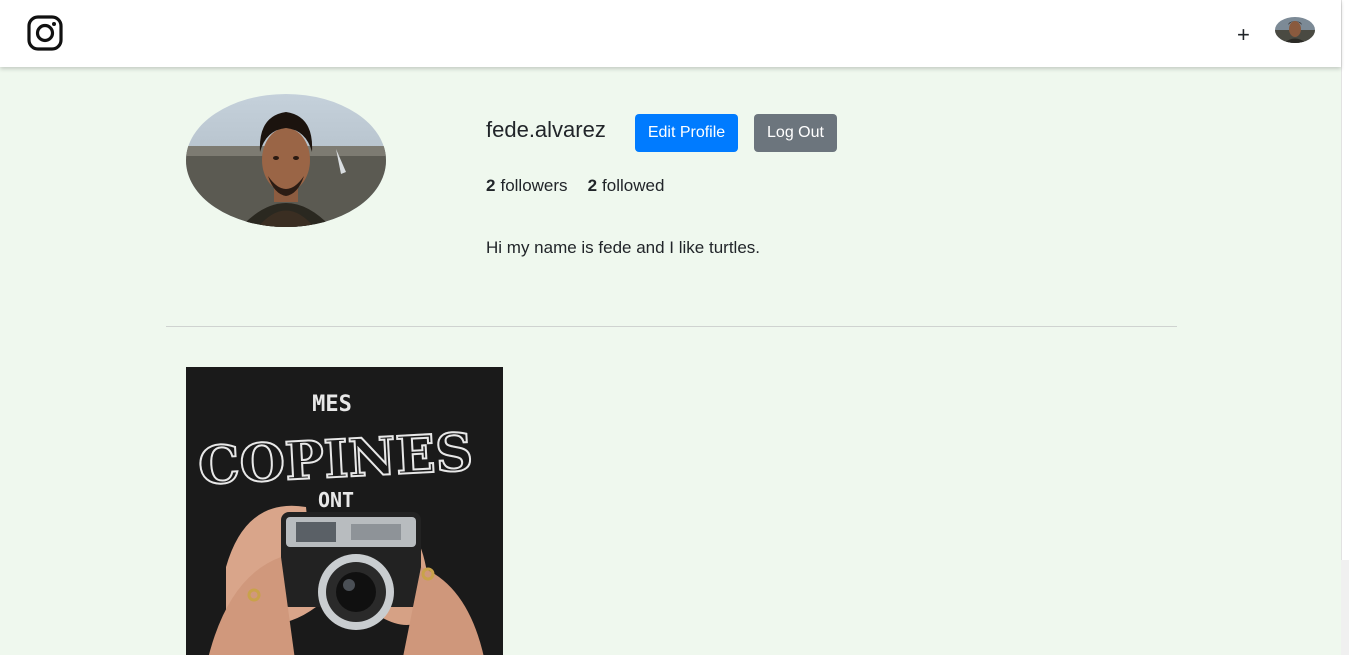 Image resolution: width=1349 pixels, height=655 pixels. Describe the element at coordinates (1345, 280) in the screenshot. I see `scrollbar-thumb` at that location.